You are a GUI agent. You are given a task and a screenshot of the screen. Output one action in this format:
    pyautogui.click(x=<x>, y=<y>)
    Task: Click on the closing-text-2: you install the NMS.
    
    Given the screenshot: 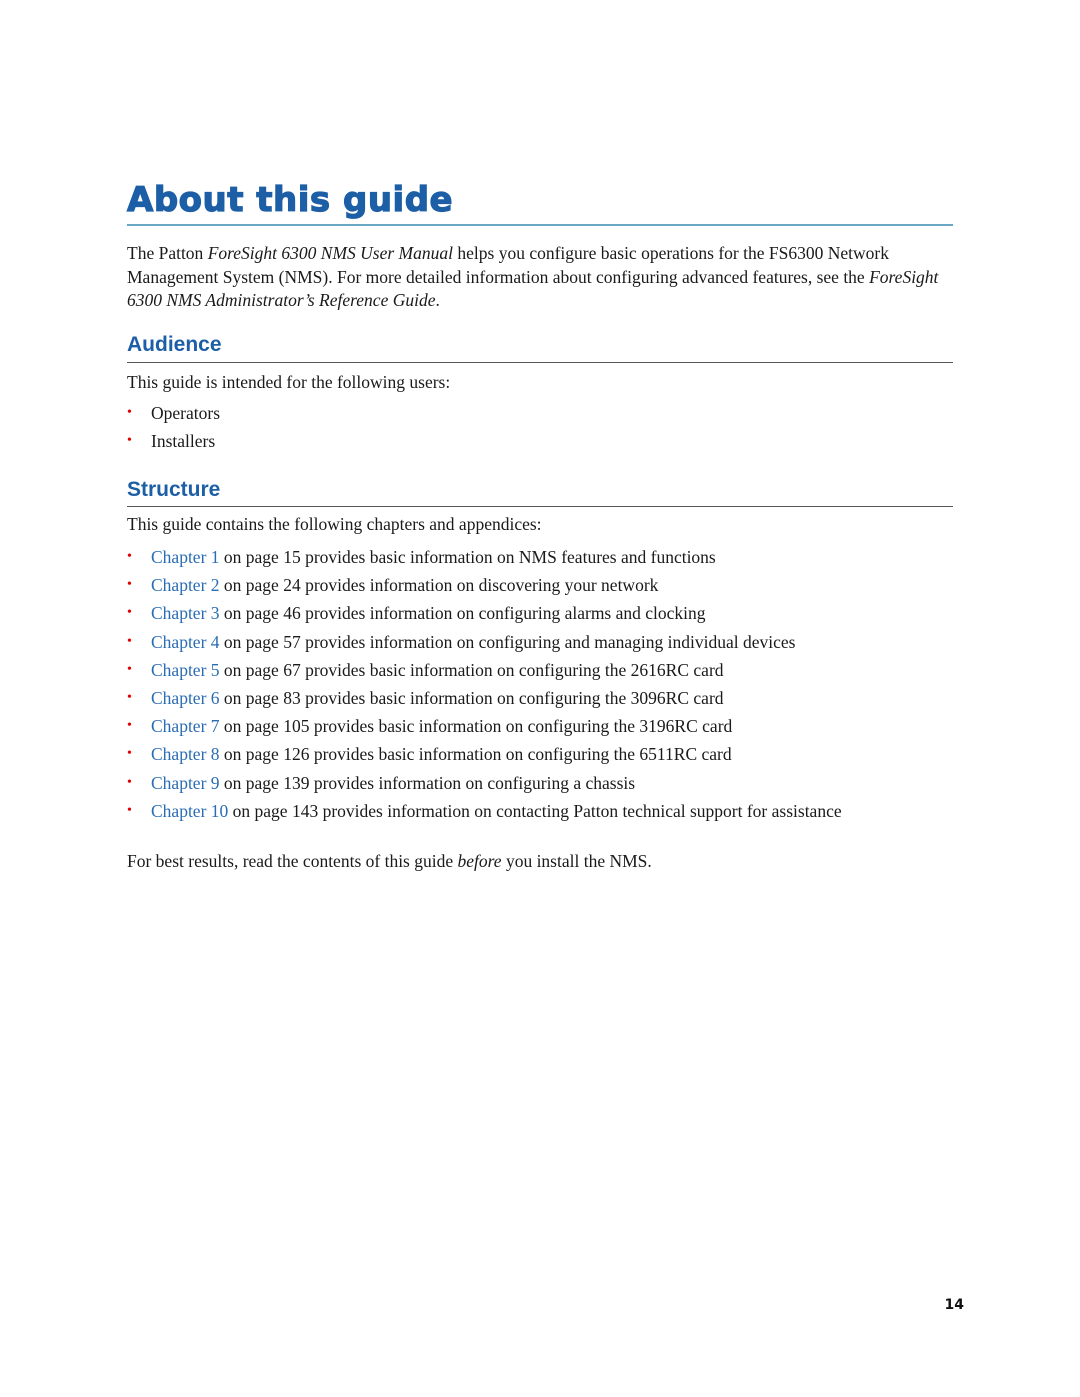 What is the action you would take?
    pyautogui.click(x=576, y=861)
    